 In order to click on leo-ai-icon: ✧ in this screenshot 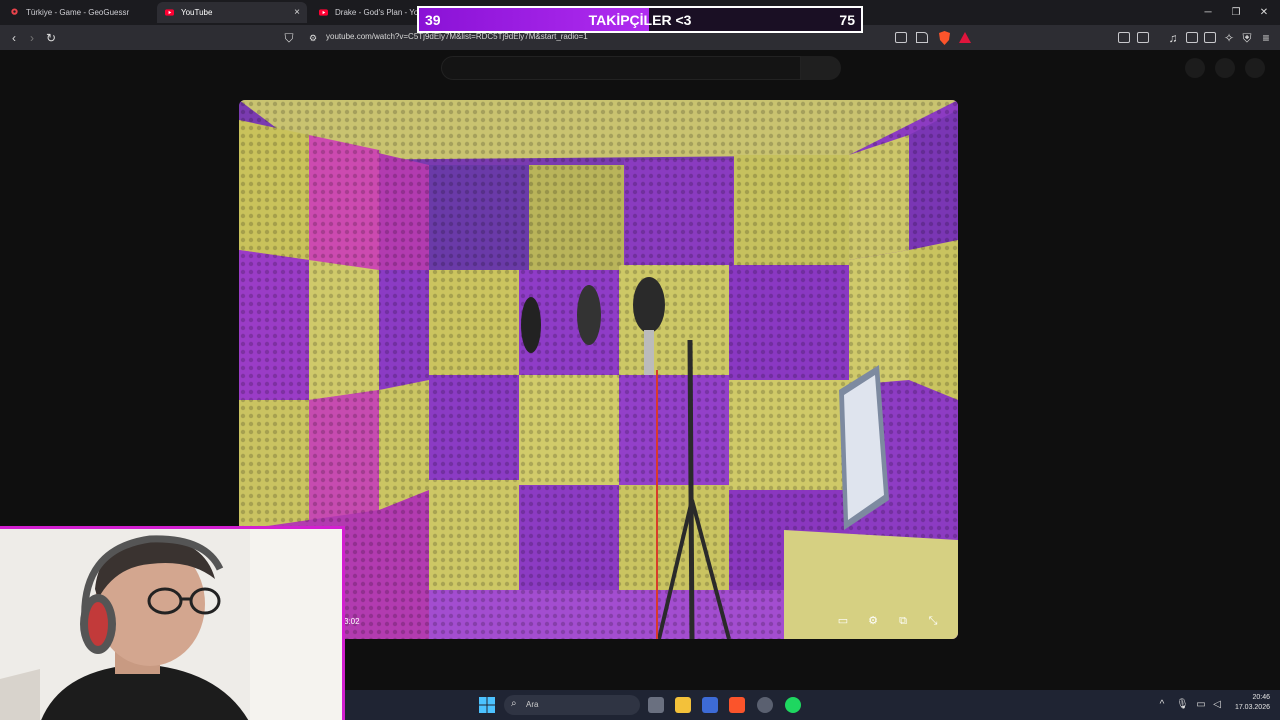, I will do `click(1229, 38)`.